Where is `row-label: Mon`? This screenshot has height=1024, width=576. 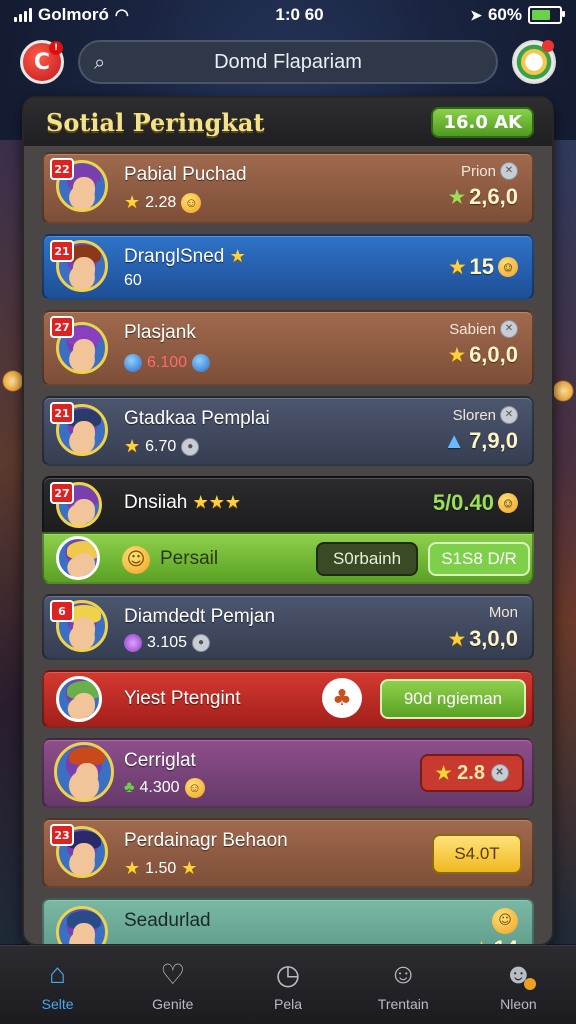 row-label: Mon is located at coordinates (503, 612).